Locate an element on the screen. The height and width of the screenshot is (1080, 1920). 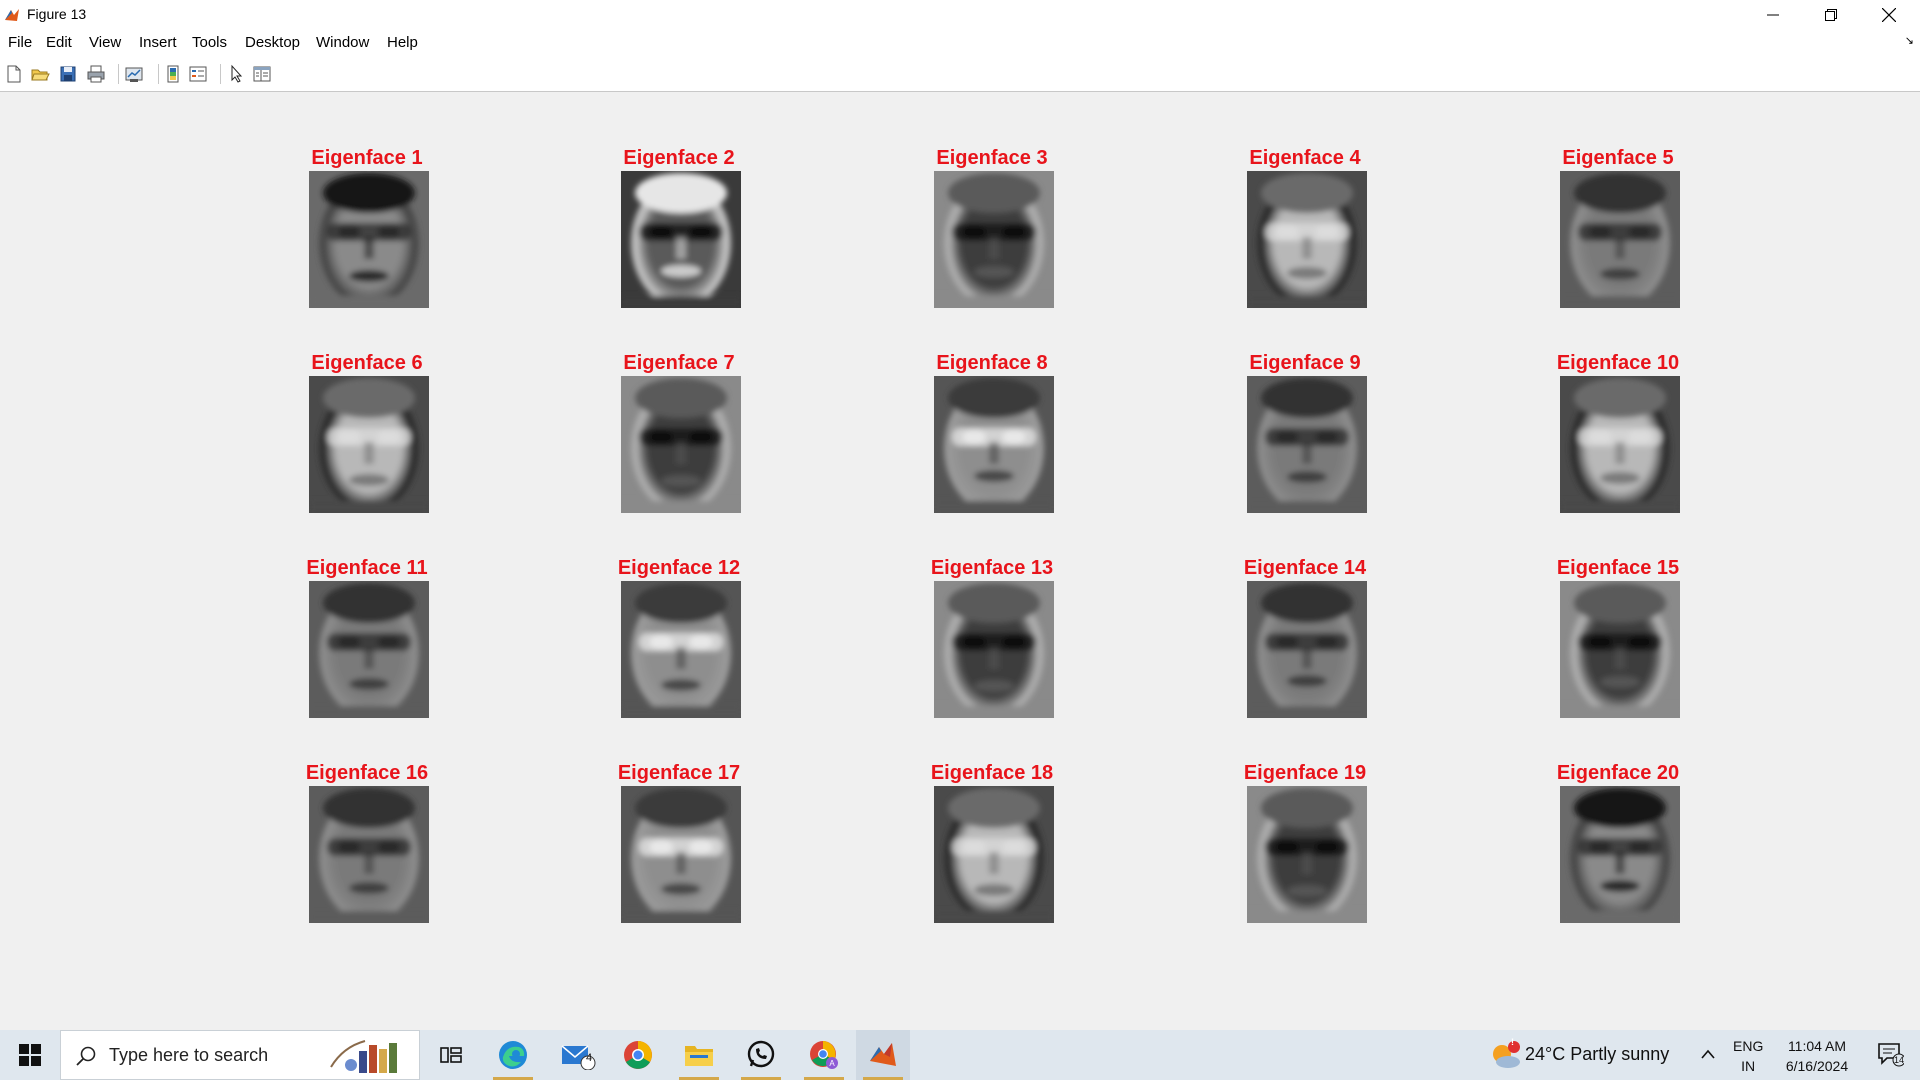
dock-arrow-icon: ↘ is located at coordinates (1909, 40).